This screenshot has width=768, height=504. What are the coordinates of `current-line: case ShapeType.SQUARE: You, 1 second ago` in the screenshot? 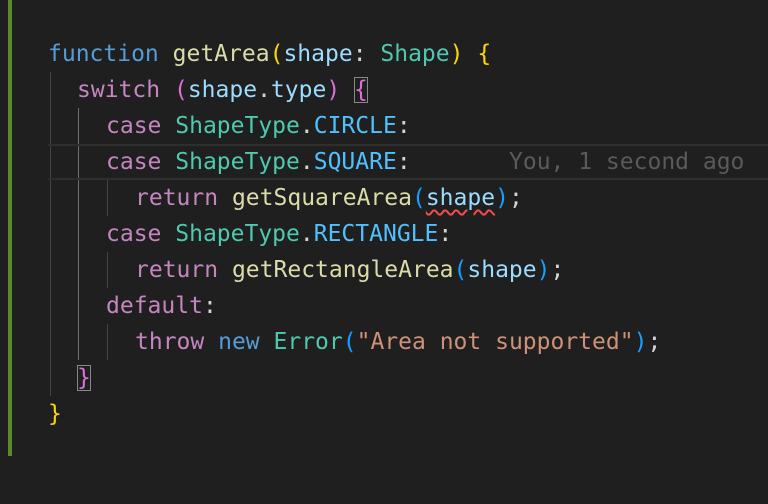 It's located at (408, 162).